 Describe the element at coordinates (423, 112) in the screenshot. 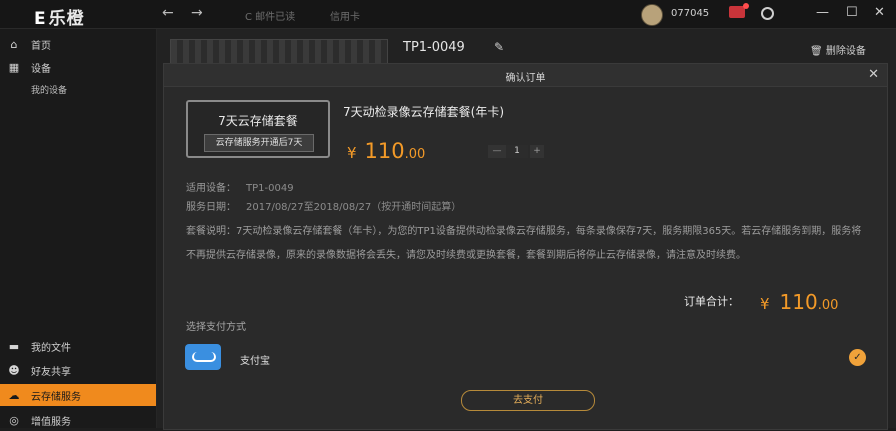

I see `product-name: 7天动检录像云存储套餐(年卡)` at that location.